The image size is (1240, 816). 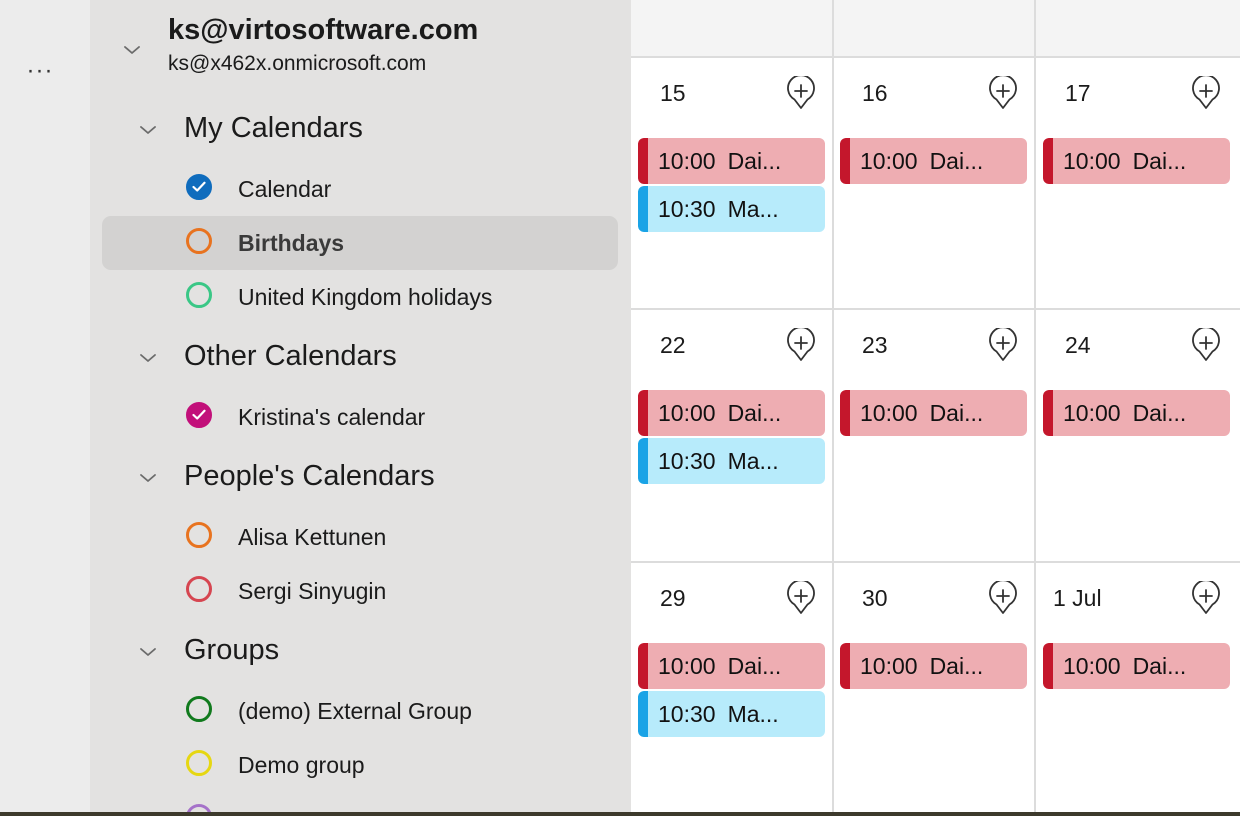 I want to click on my-calendars-chevron-icon, so click(x=148, y=130).